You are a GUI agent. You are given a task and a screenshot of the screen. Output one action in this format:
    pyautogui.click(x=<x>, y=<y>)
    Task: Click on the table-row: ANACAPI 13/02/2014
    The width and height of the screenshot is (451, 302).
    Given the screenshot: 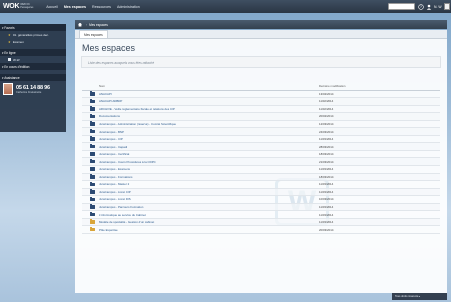 What is the action you would take?
    pyautogui.click(x=261, y=95)
    